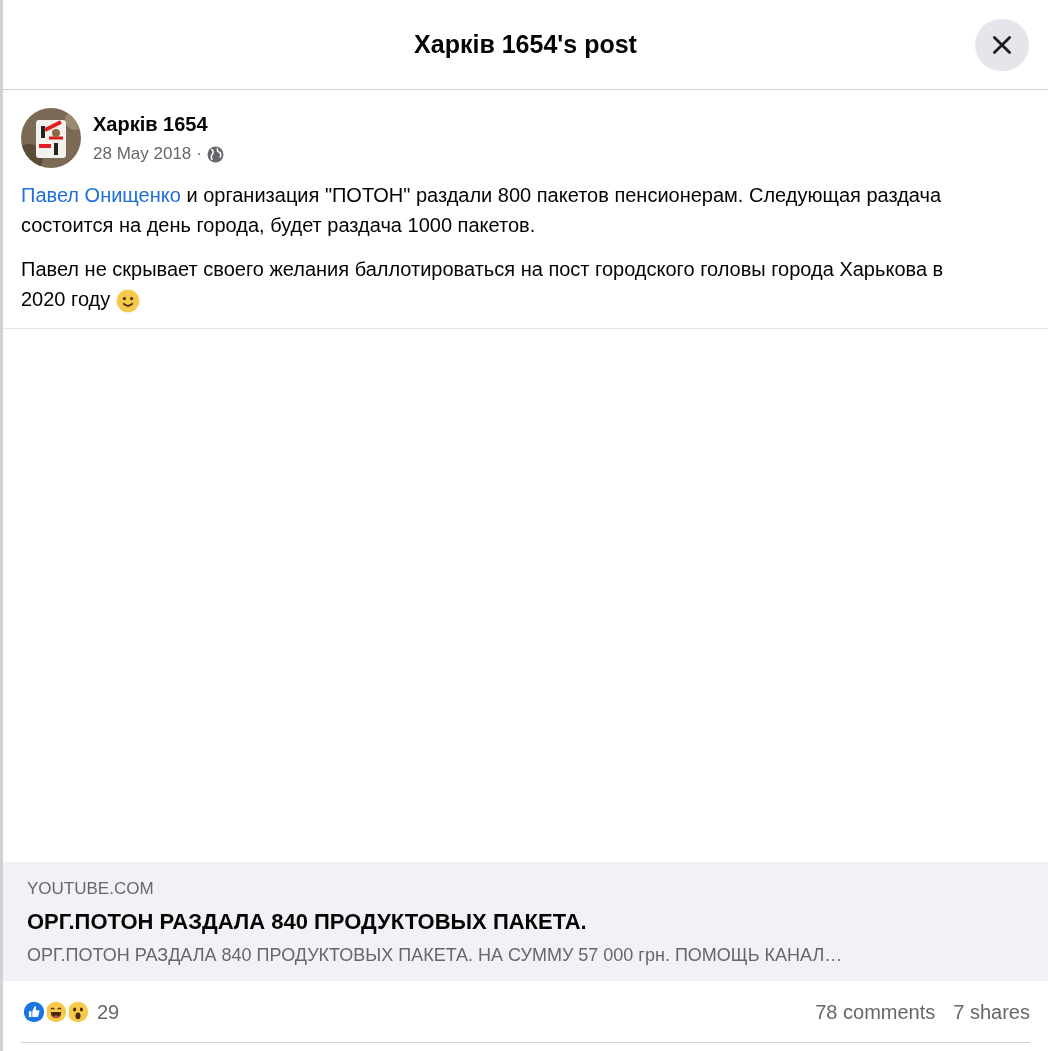 This screenshot has width=1048, height=1051. I want to click on author-name: Харків 1654, so click(158, 124).